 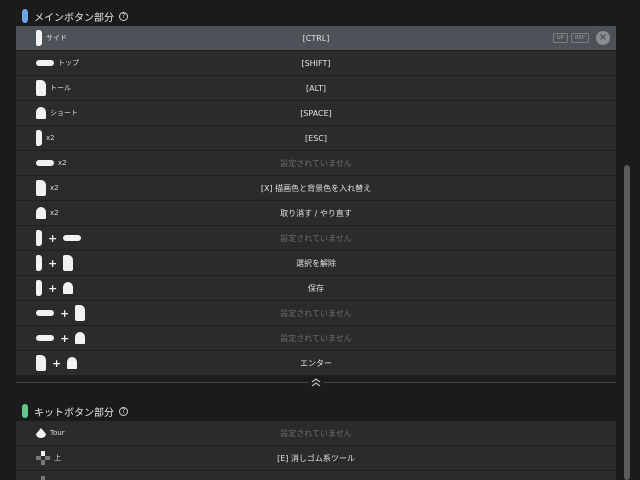 I want to click on collapse-chevron-icon, so click(x=316, y=382).